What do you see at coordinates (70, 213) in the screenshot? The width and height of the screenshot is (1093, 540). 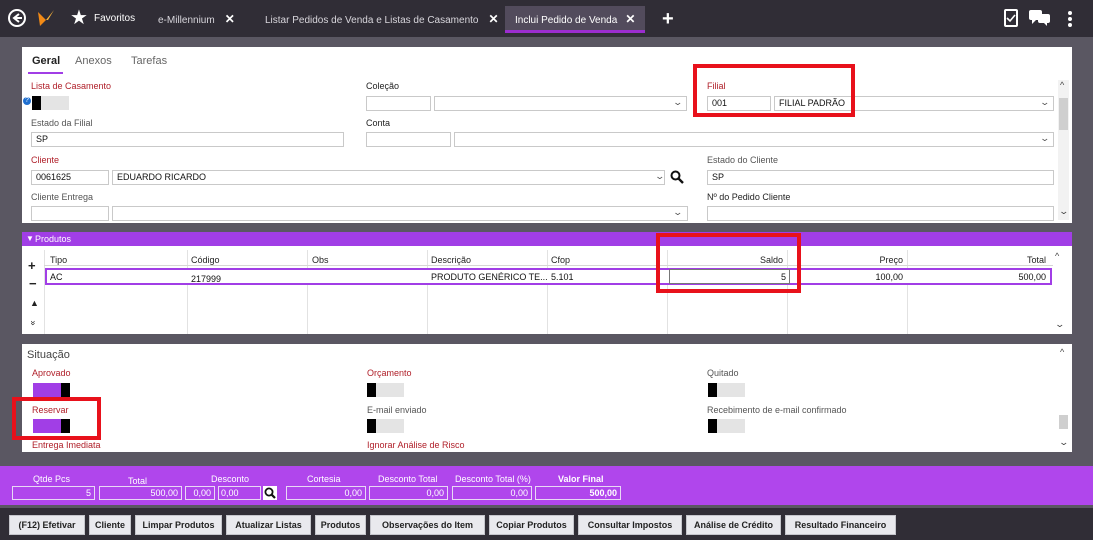 I see `cliente-entrega-code-field` at bounding box center [70, 213].